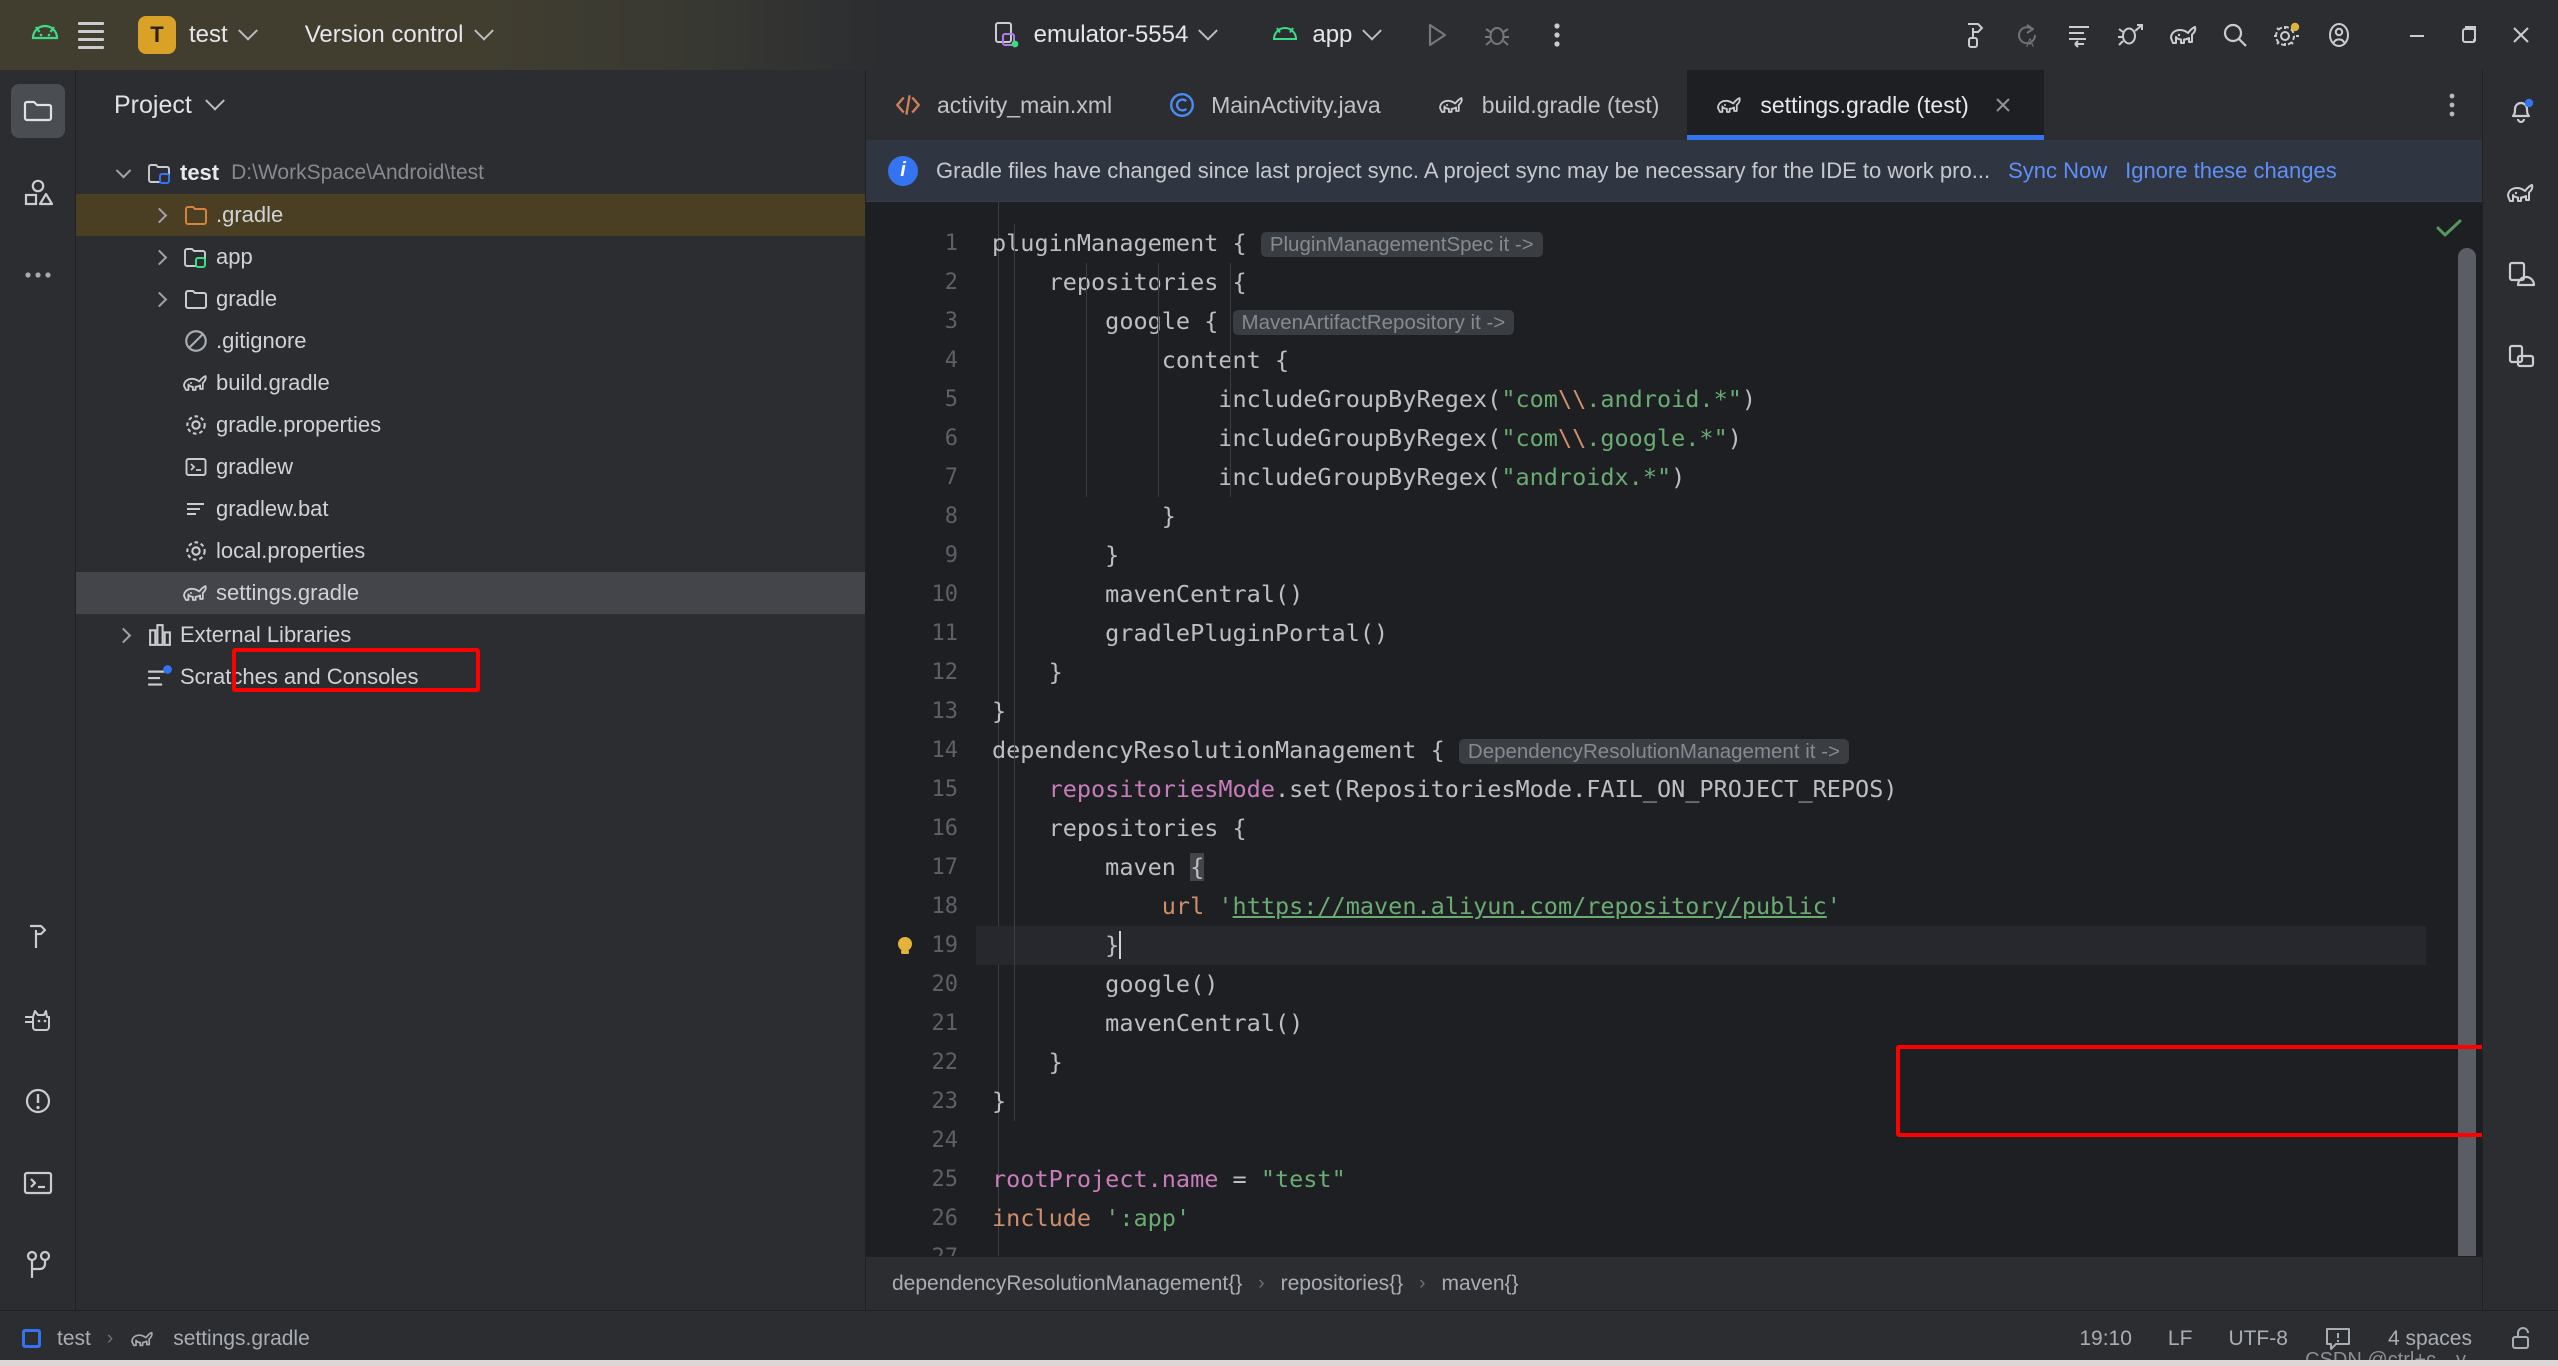  I want to click on line-number: 23, so click(921, 1101).